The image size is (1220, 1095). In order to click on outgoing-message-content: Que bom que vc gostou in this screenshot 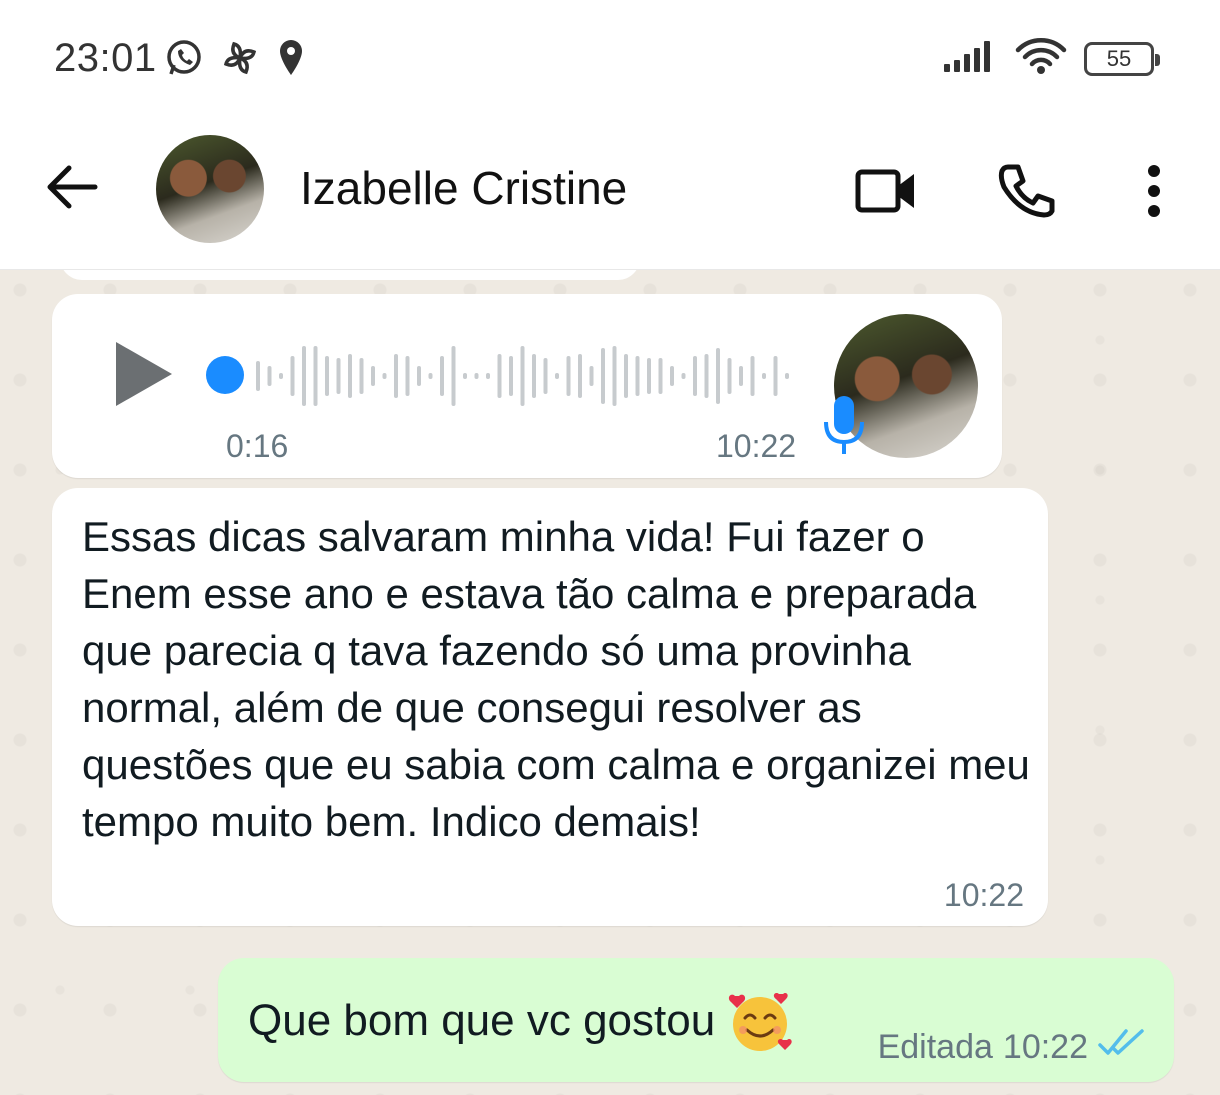, I will do `click(520, 1021)`.